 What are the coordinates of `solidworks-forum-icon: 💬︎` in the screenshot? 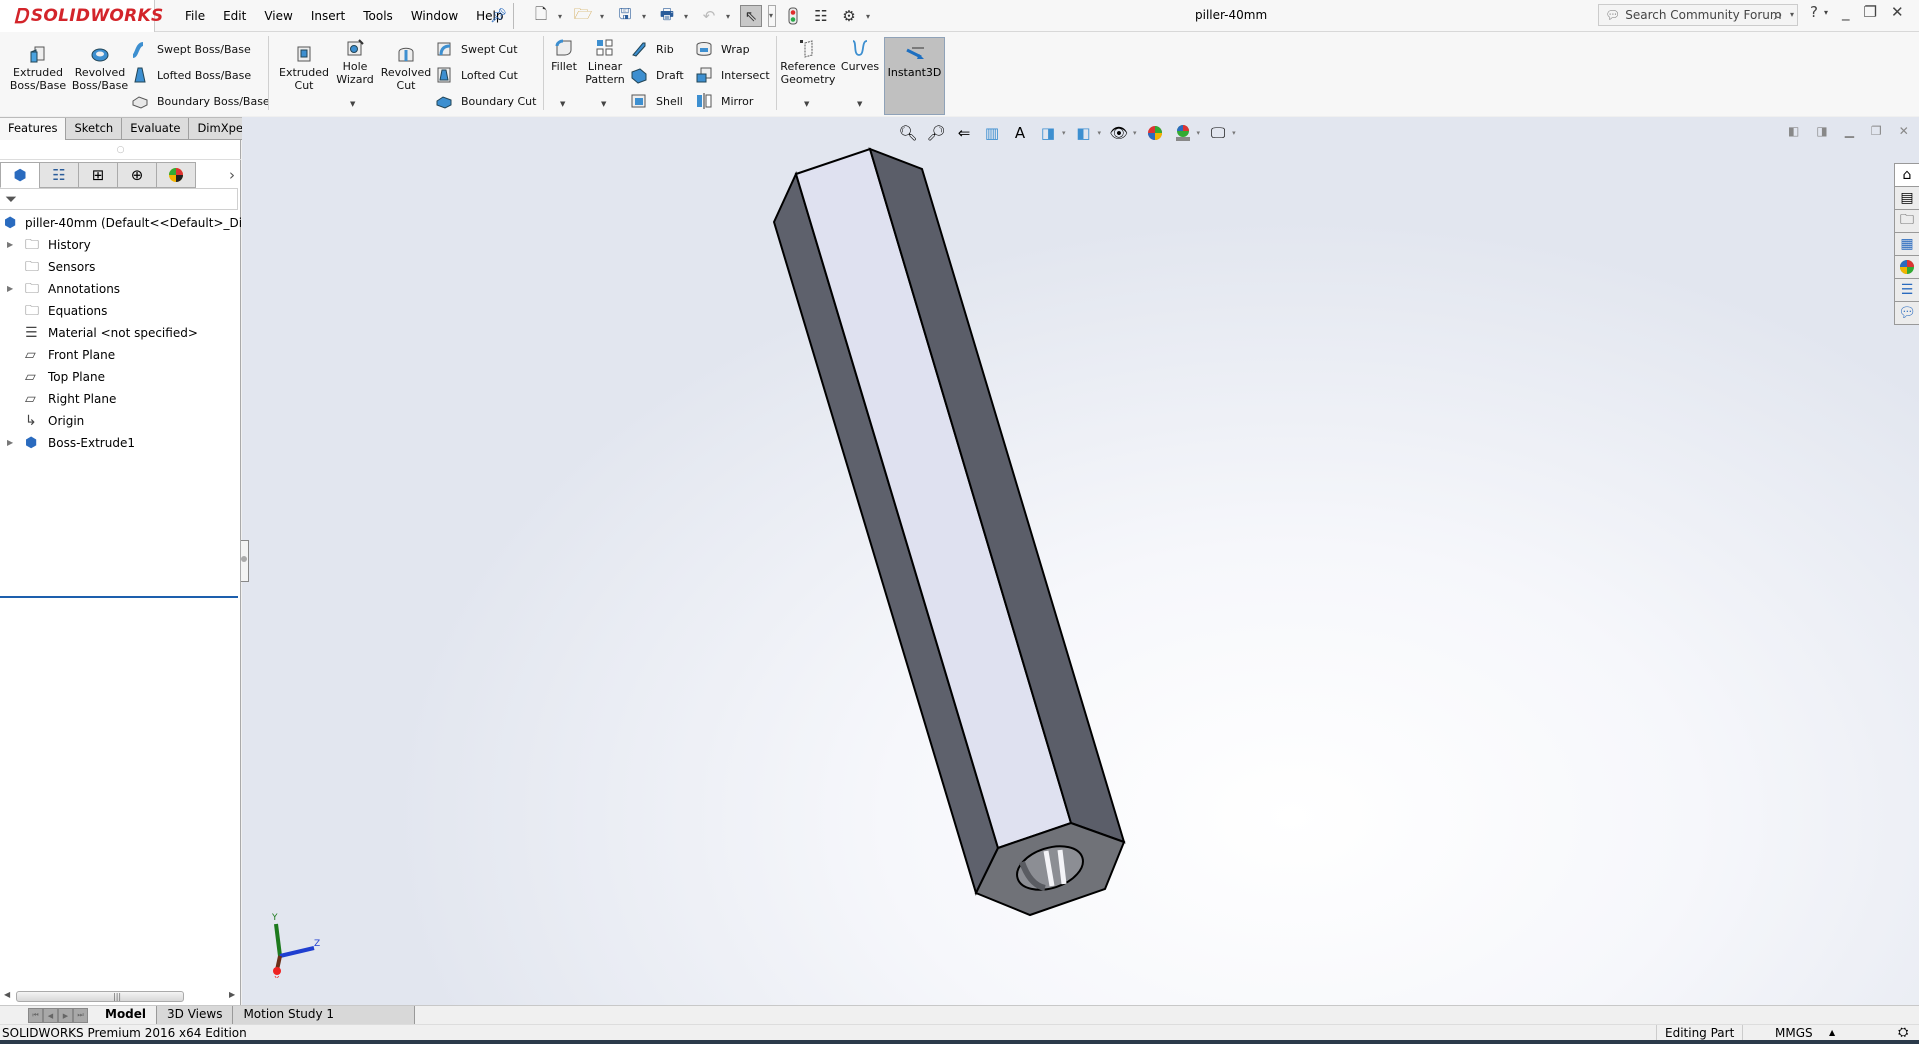 It's located at (1906, 313).